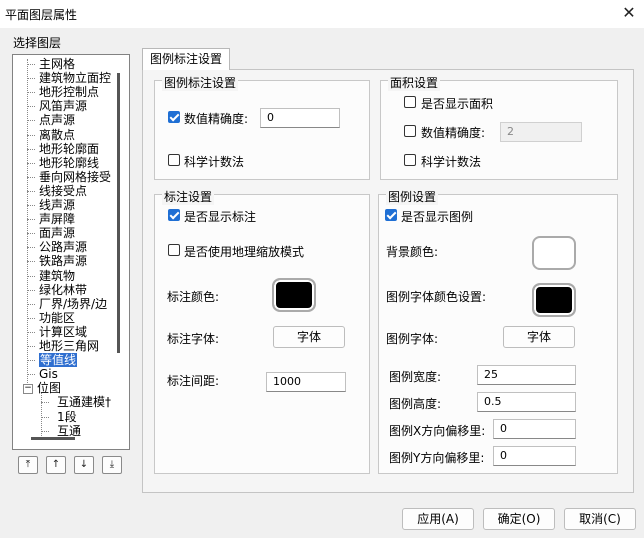 This screenshot has width=644, height=538. I want to click on apply-button: 应用(A), so click(438, 519).